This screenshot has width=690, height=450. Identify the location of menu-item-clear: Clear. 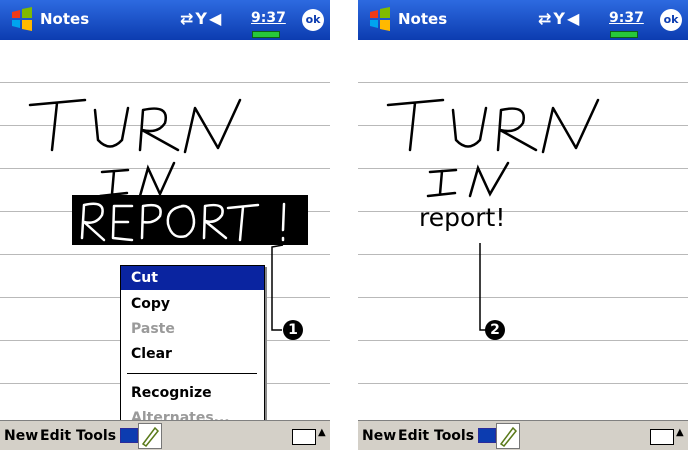
(192, 354).